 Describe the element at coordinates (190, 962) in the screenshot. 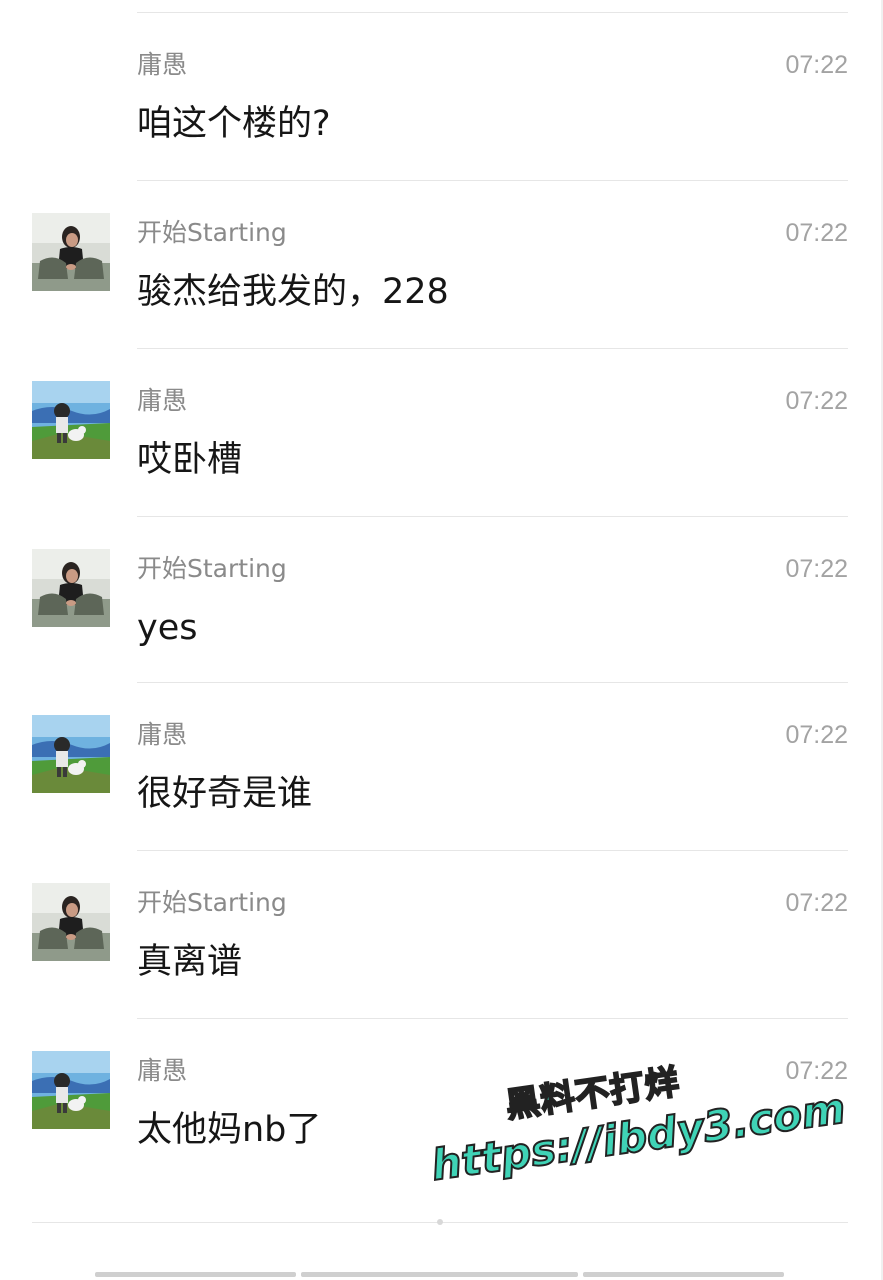

I see `message-text: 真离谱` at that location.